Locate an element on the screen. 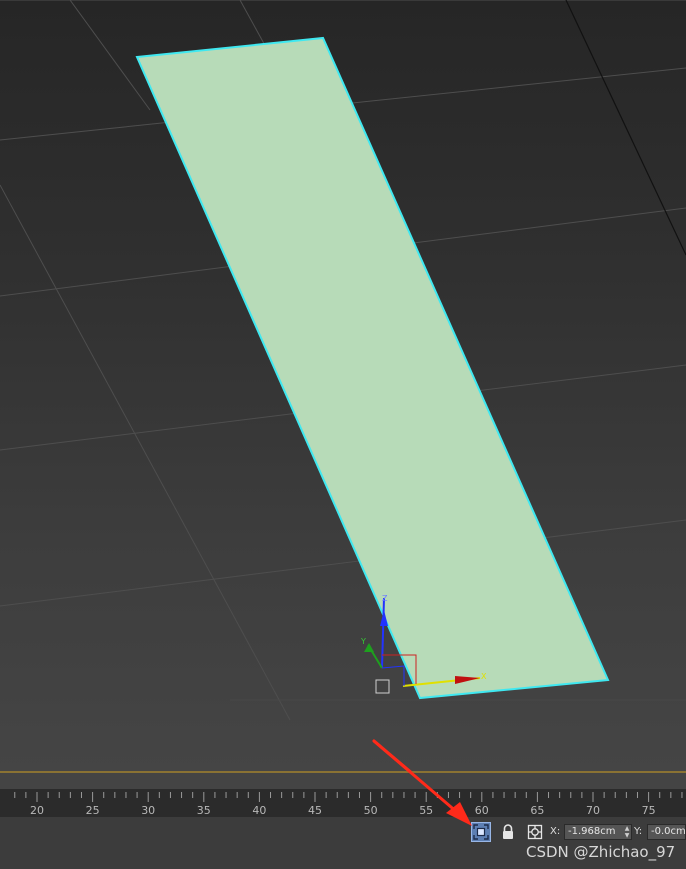 The height and width of the screenshot is (869, 686). isolate-selection-icon is located at coordinates (481, 832).